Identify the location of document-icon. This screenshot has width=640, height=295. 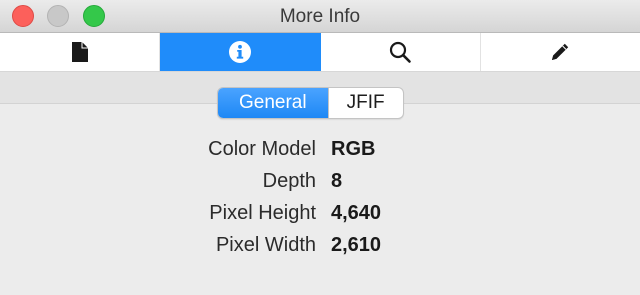
(80, 52).